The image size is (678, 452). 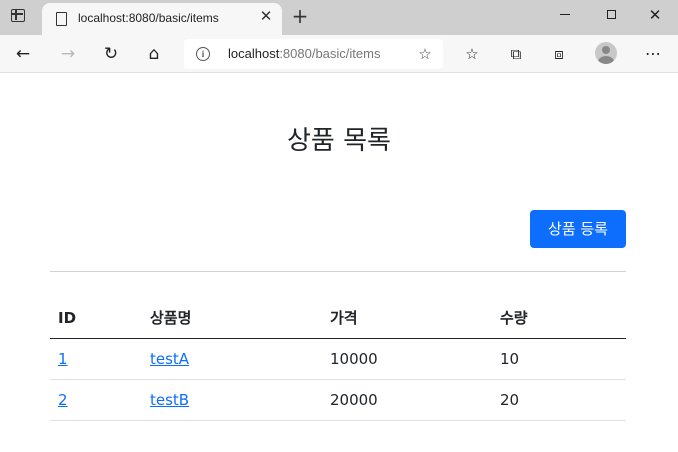 I want to click on cell-name: testB, so click(x=232, y=400).